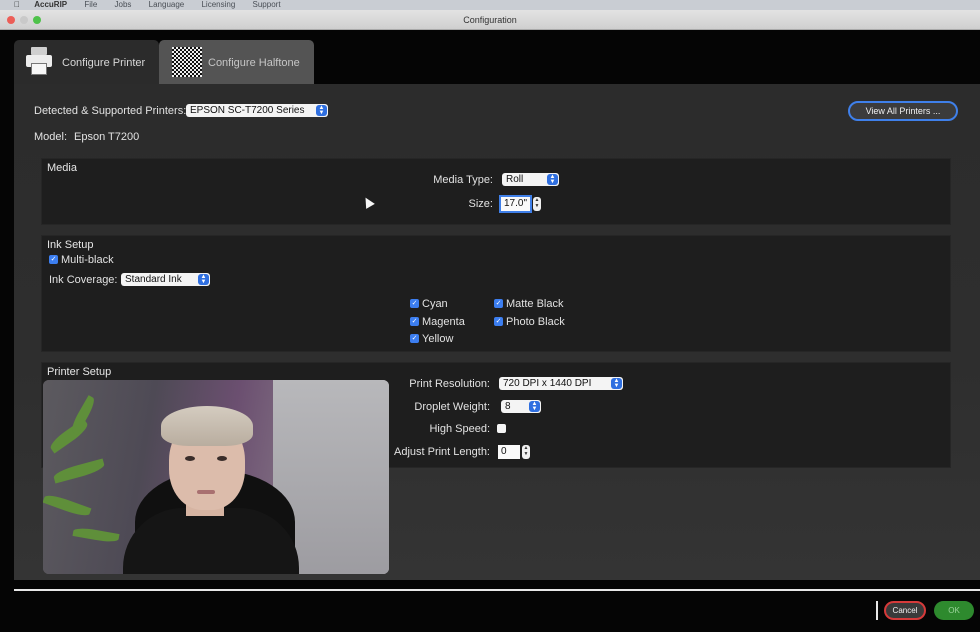 Image resolution: width=980 pixels, height=632 pixels. What do you see at coordinates (83, 280) in the screenshot?
I see `ink-coverage-label: Ink Coverage:` at bounding box center [83, 280].